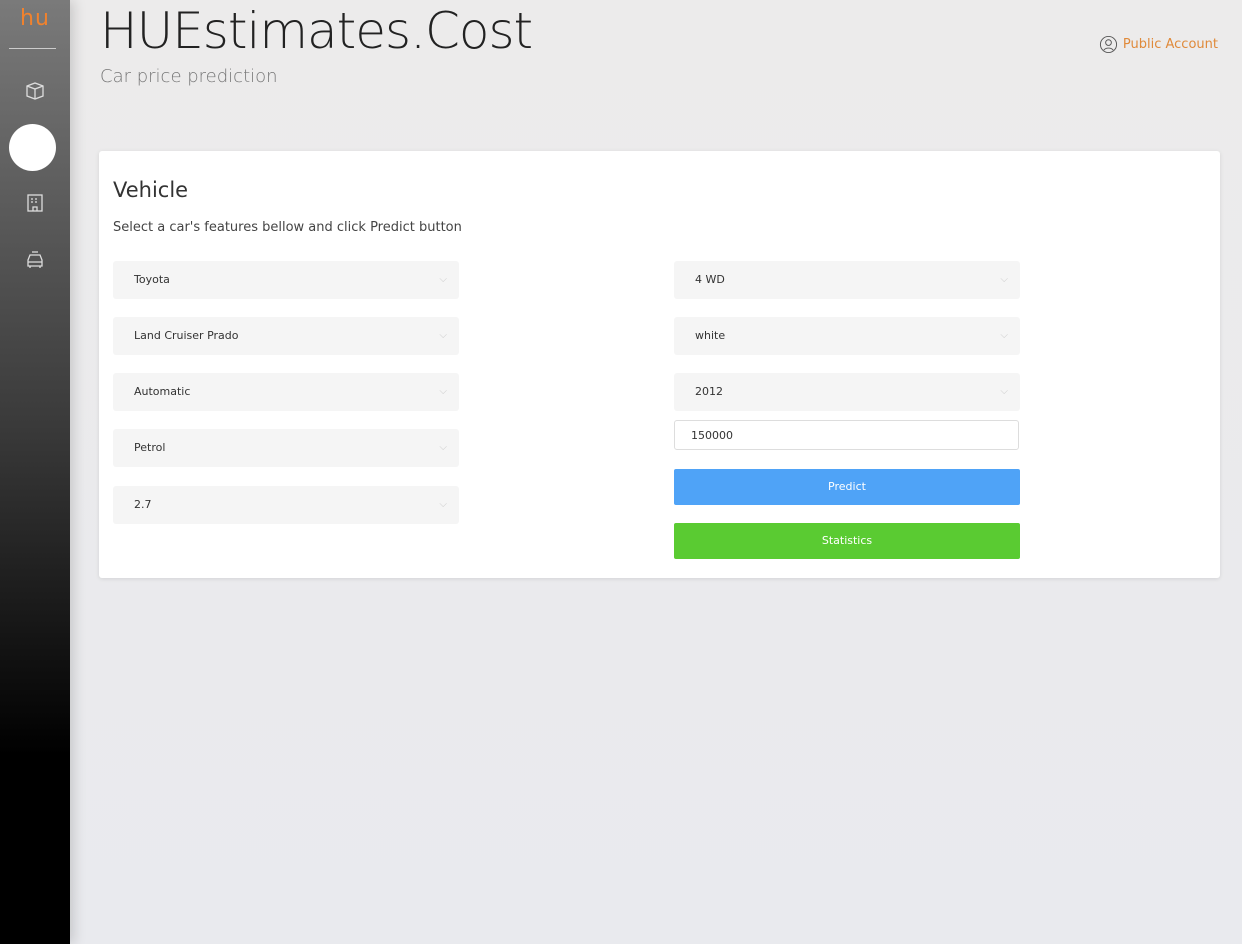  Describe the element at coordinates (286, 448) in the screenshot. I see `fuel-select: Petrol ⌵` at that location.